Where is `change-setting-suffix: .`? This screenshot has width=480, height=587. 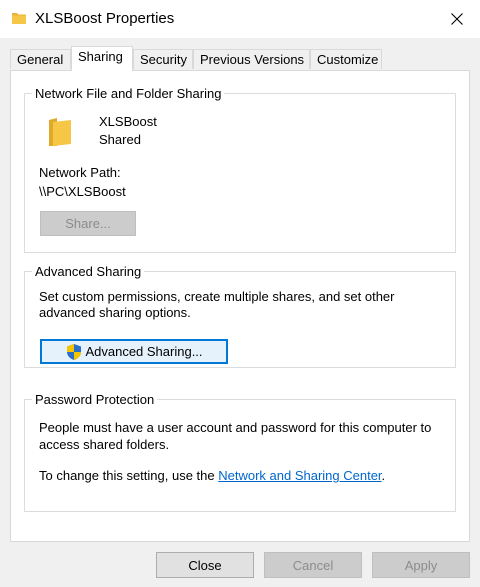
change-setting-suffix: . is located at coordinates (383, 475).